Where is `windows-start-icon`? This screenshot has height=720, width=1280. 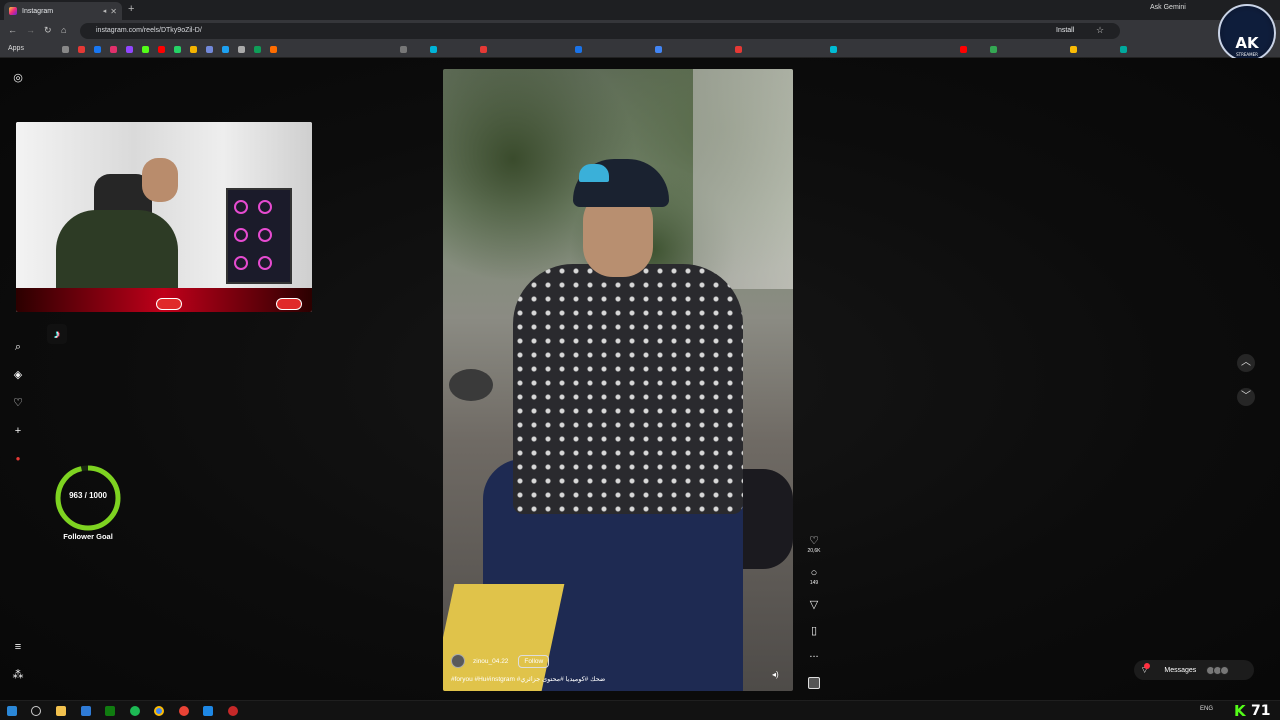
windows-start-icon is located at coordinates (12, 711).